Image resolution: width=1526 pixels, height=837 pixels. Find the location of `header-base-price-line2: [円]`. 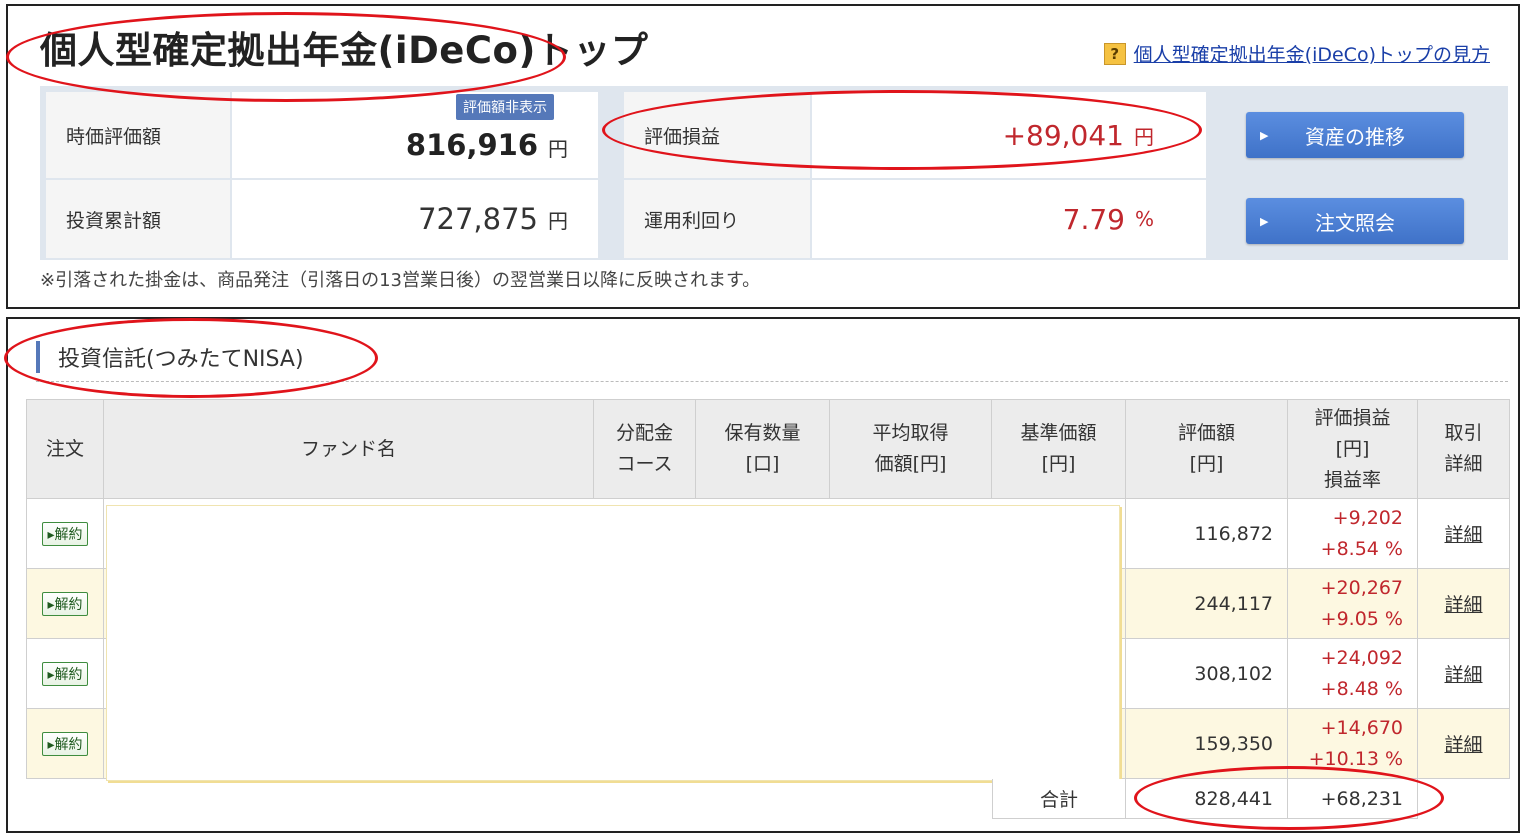

header-base-price-line2: [円] is located at coordinates (1058, 464).